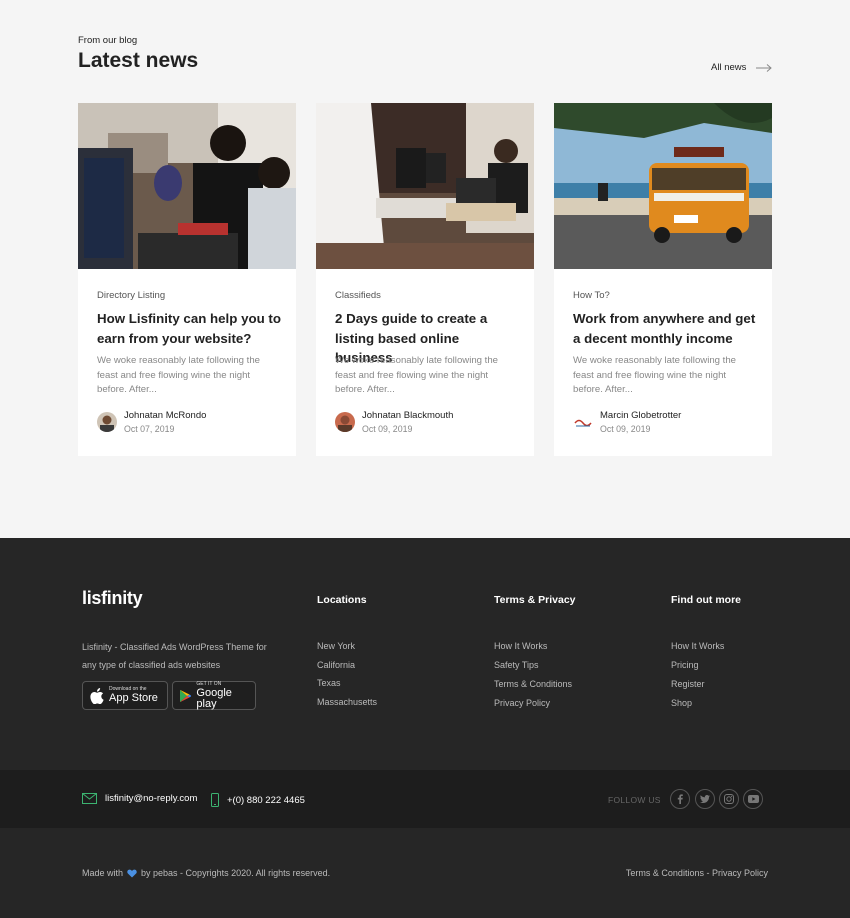 This screenshot has height=918, width=850. Describe the element at coordinates (740, 873) in the screenshot. I see `privacy-policy-link: Privacy Policy` at that location.